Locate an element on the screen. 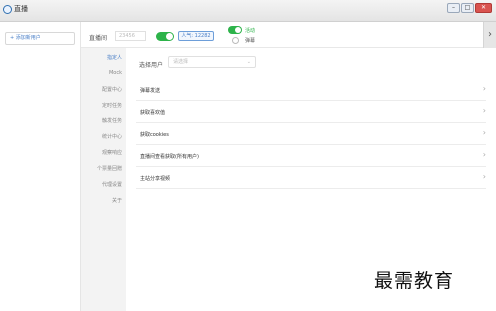 This screenshot has width=496, height=311. nav-item-ticket-rebate: 个票量回赠 is located at coordinates (103, 168).